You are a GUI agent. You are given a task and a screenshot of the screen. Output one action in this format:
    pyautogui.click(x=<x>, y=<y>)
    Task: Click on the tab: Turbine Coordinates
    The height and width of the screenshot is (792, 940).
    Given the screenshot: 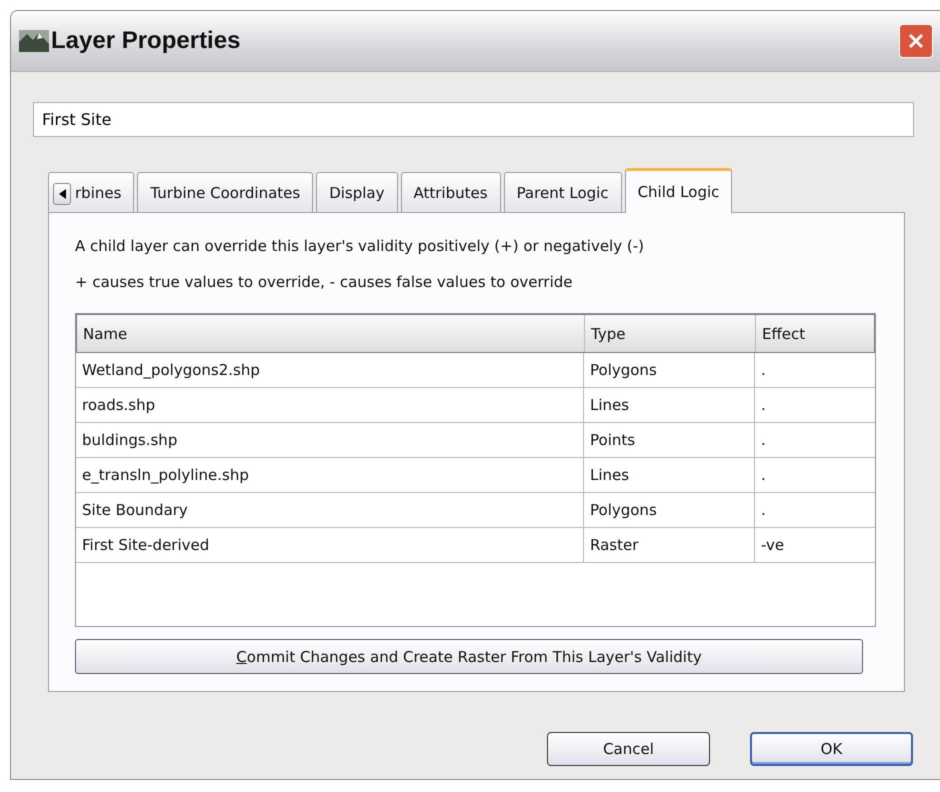 What is the action you would take?
    pyautogui.click(x=225, y=192)
    